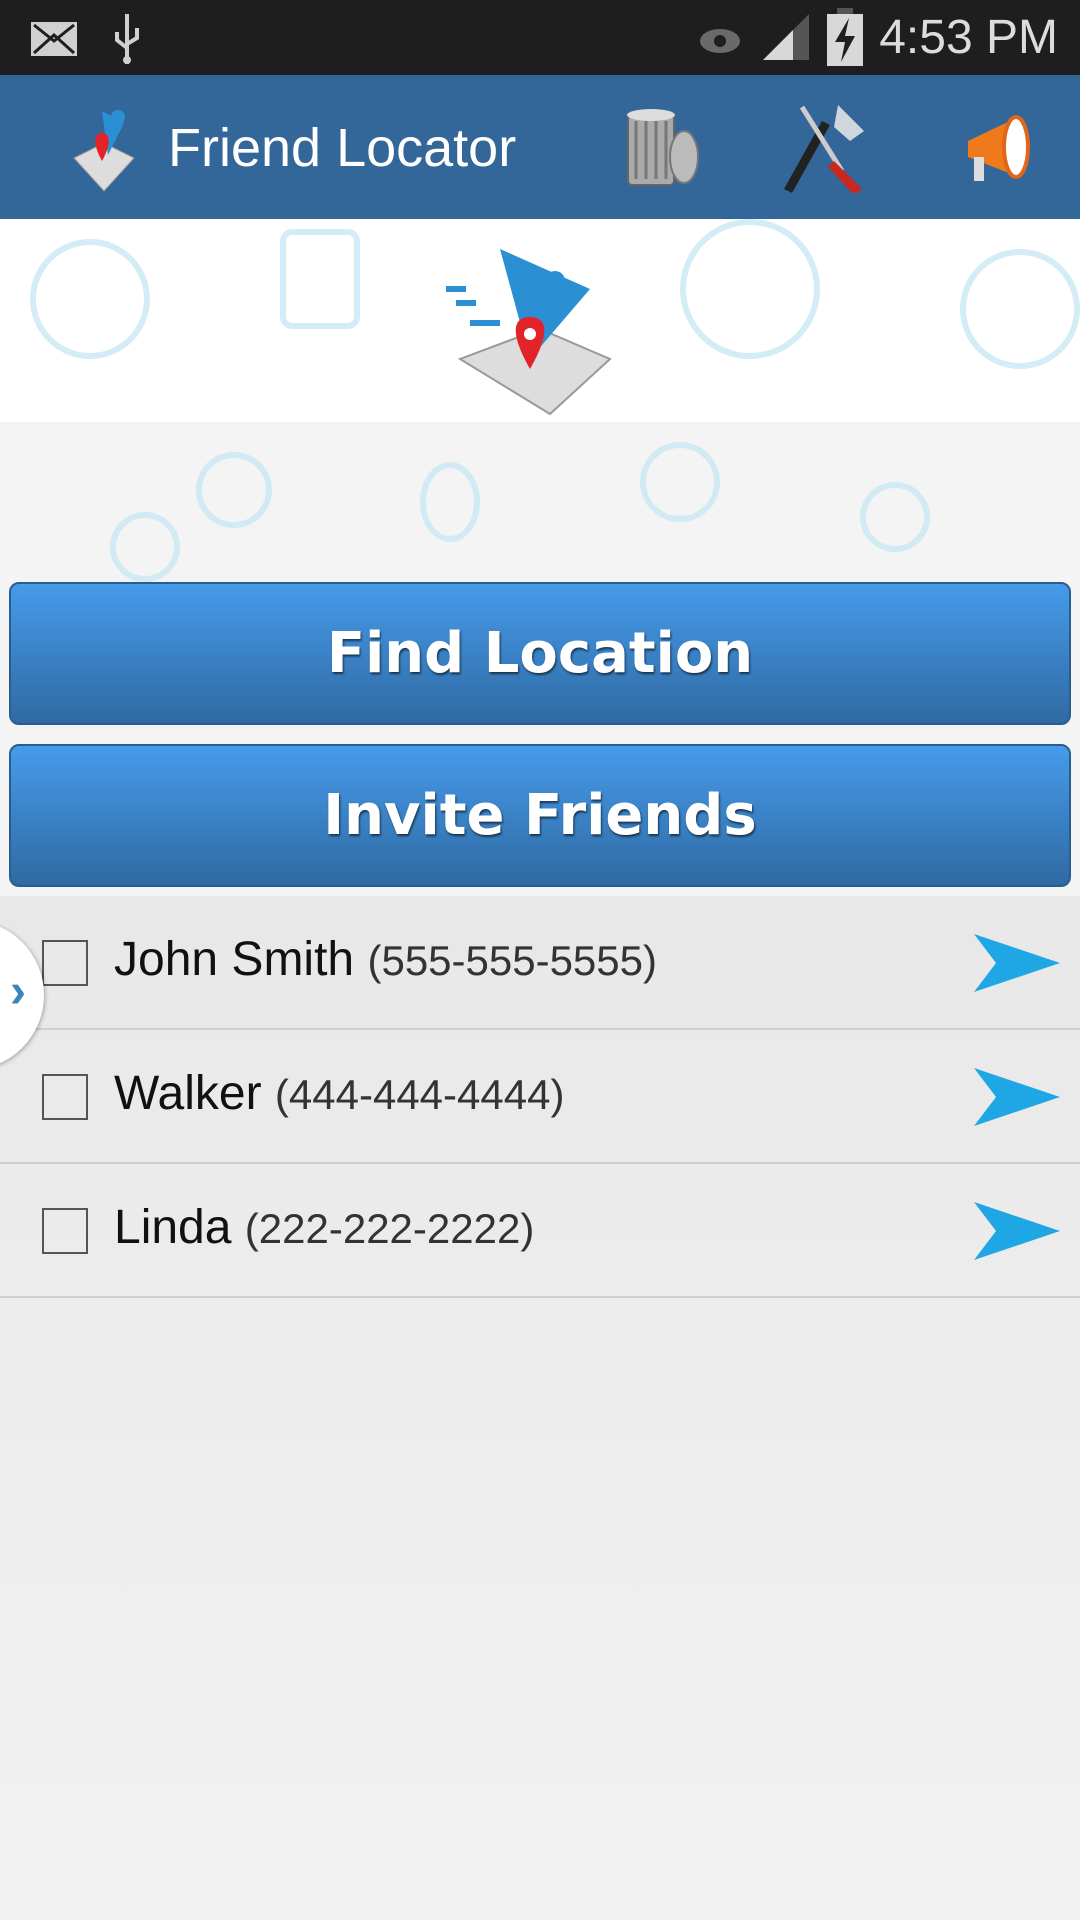 This screenshot has height=1920, width=1080. Describe the element at coordinates (342, 148) in the screenshot. I see `app-title: Friend Locator` at that location.